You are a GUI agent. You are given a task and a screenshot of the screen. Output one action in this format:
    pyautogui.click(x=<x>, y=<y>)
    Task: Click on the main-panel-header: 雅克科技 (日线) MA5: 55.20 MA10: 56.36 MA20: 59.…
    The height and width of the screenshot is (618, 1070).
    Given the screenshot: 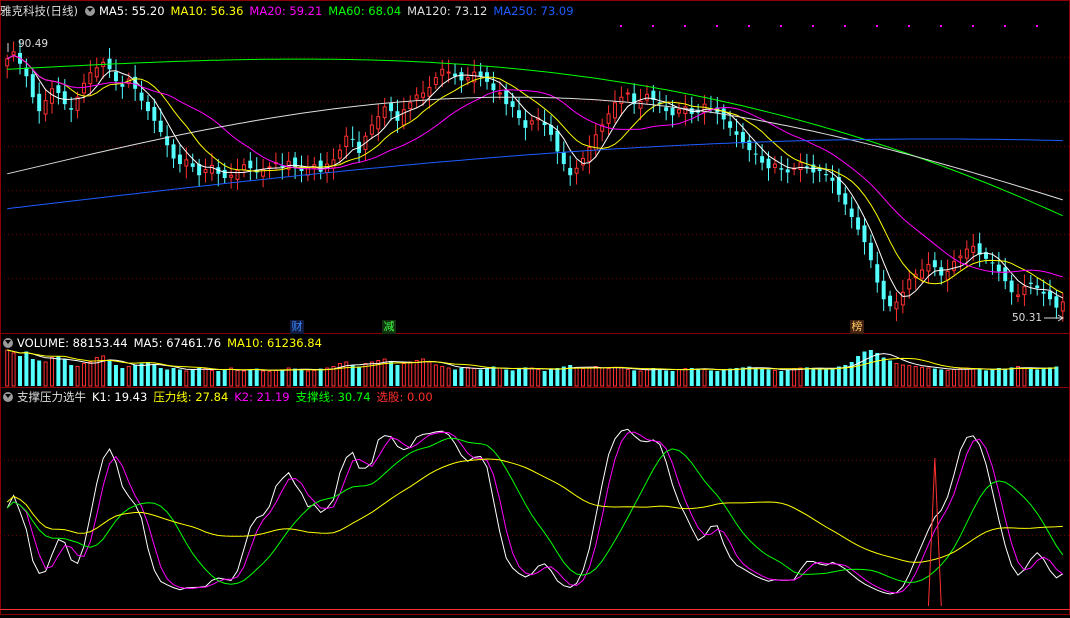 What is the action you would take?
    pyautogui.click(x=293, y=11)
    